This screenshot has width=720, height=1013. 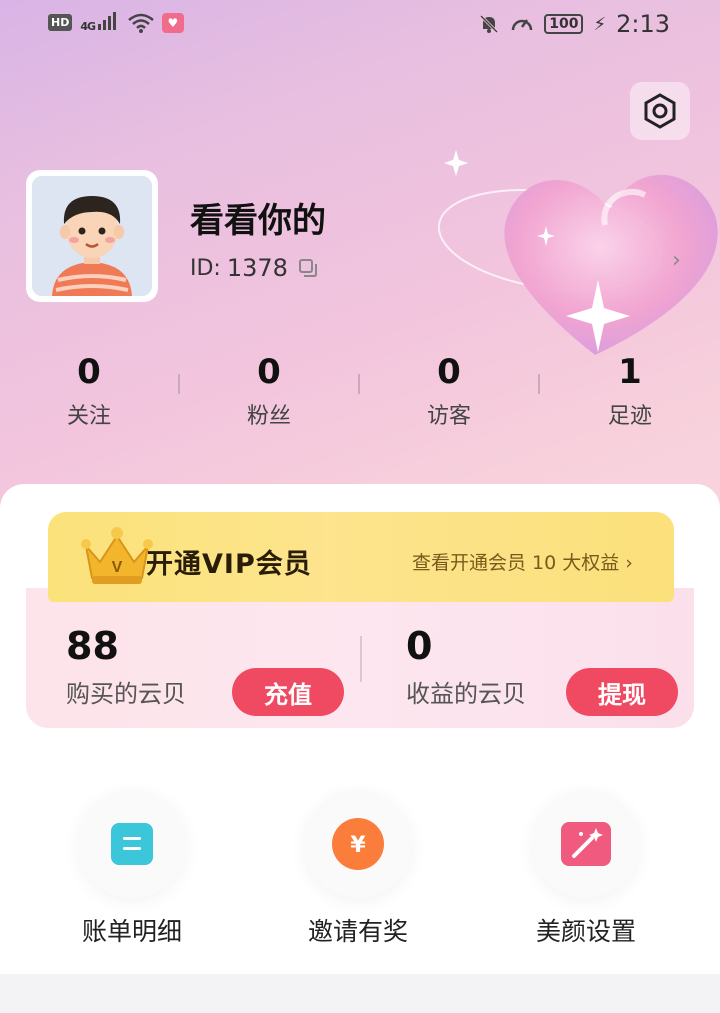 I want to click on cell-signal-icon: 4G, so click(x=100, y=22).